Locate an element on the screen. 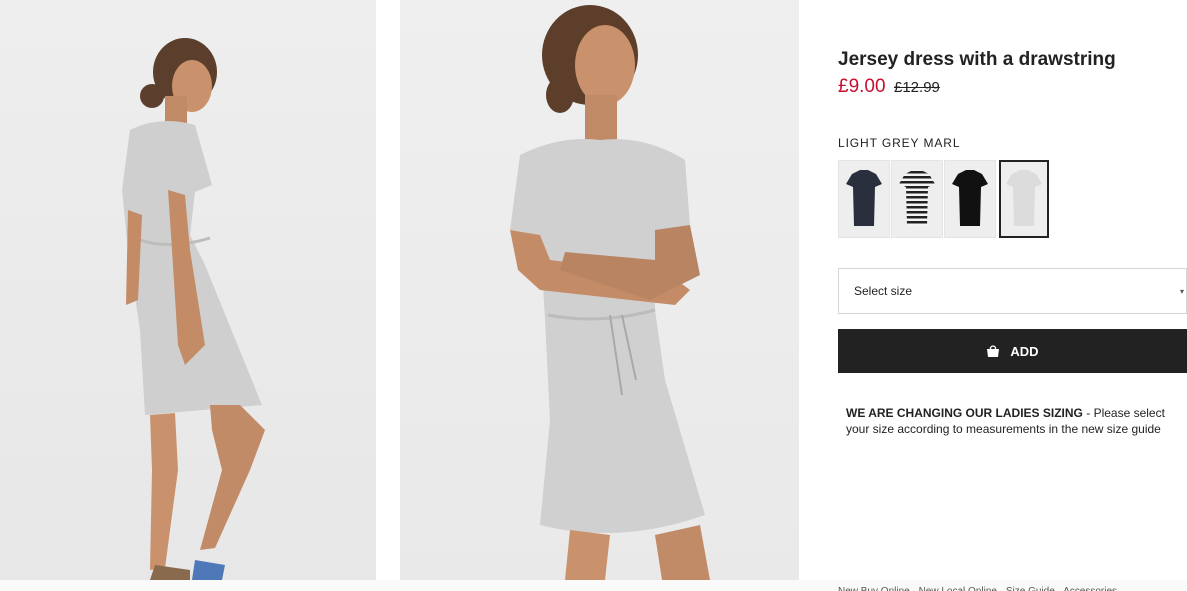 Image resolution: width=1187 pixels, height=591 pixels. navy-dress-thumbnail is located at coordinates (864, 198).